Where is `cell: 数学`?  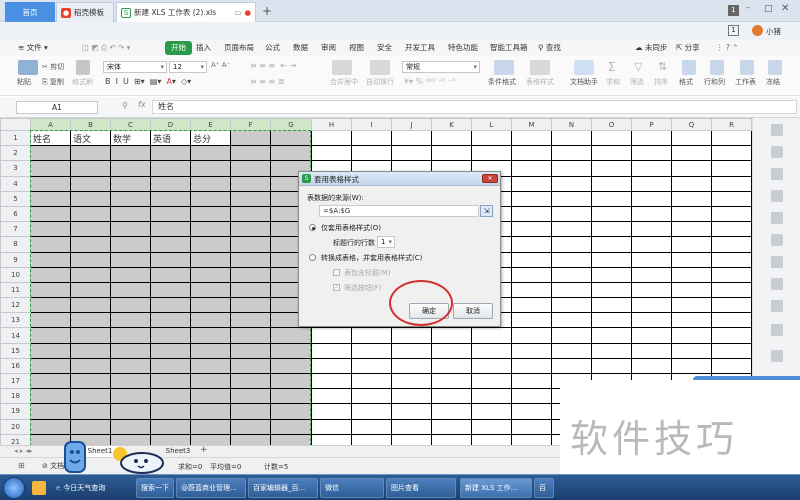
cell: 数学 is located at coordinates (130, 138).